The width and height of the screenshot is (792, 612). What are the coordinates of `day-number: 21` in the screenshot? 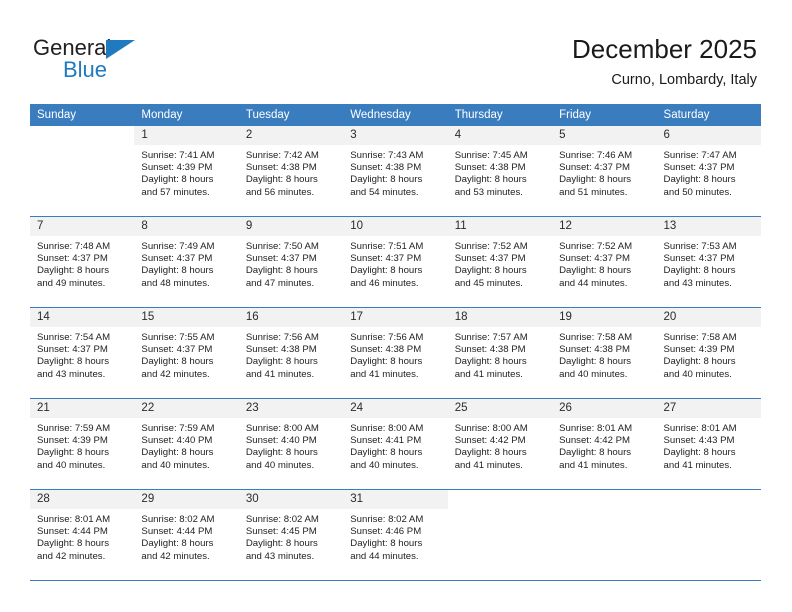 It's located at (82, 408).